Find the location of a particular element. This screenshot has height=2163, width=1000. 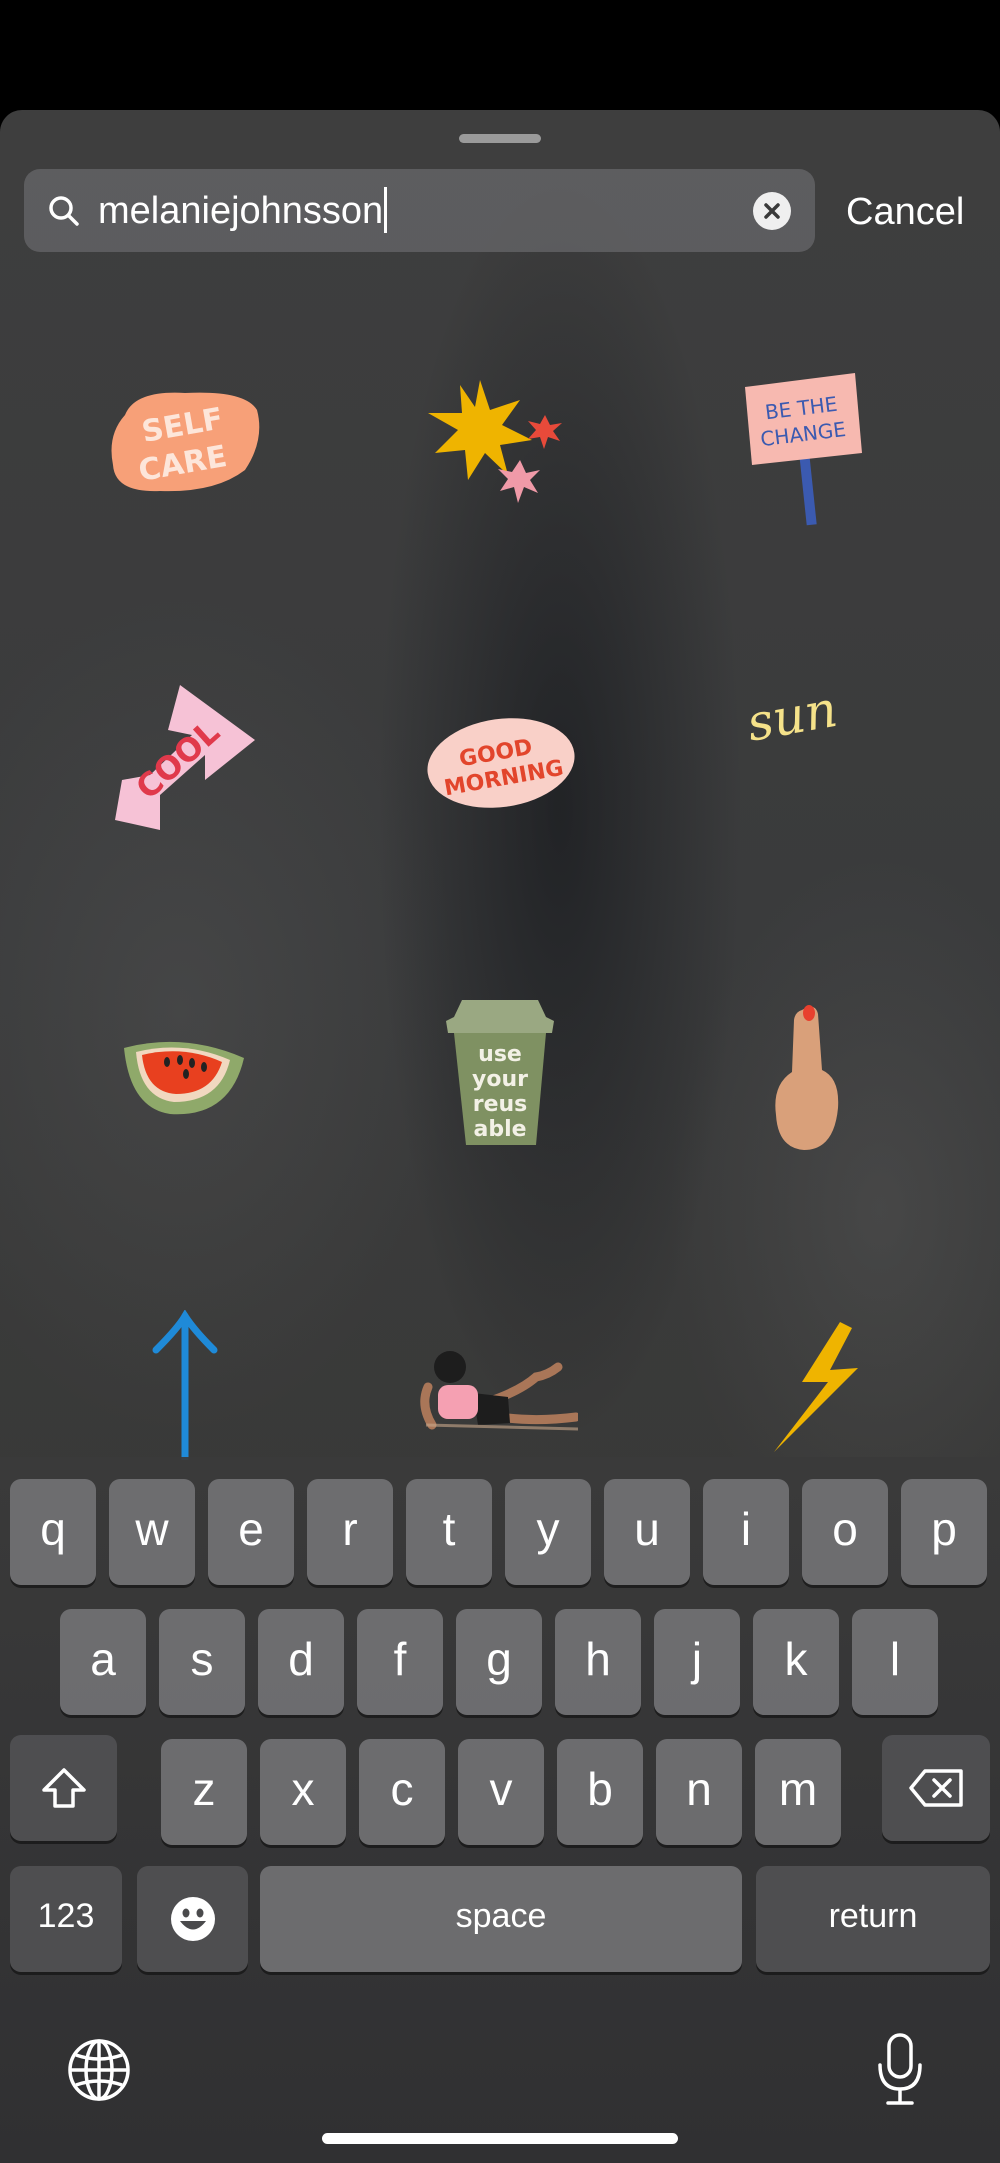

key-y: y is located at coordinates (548, 1532).